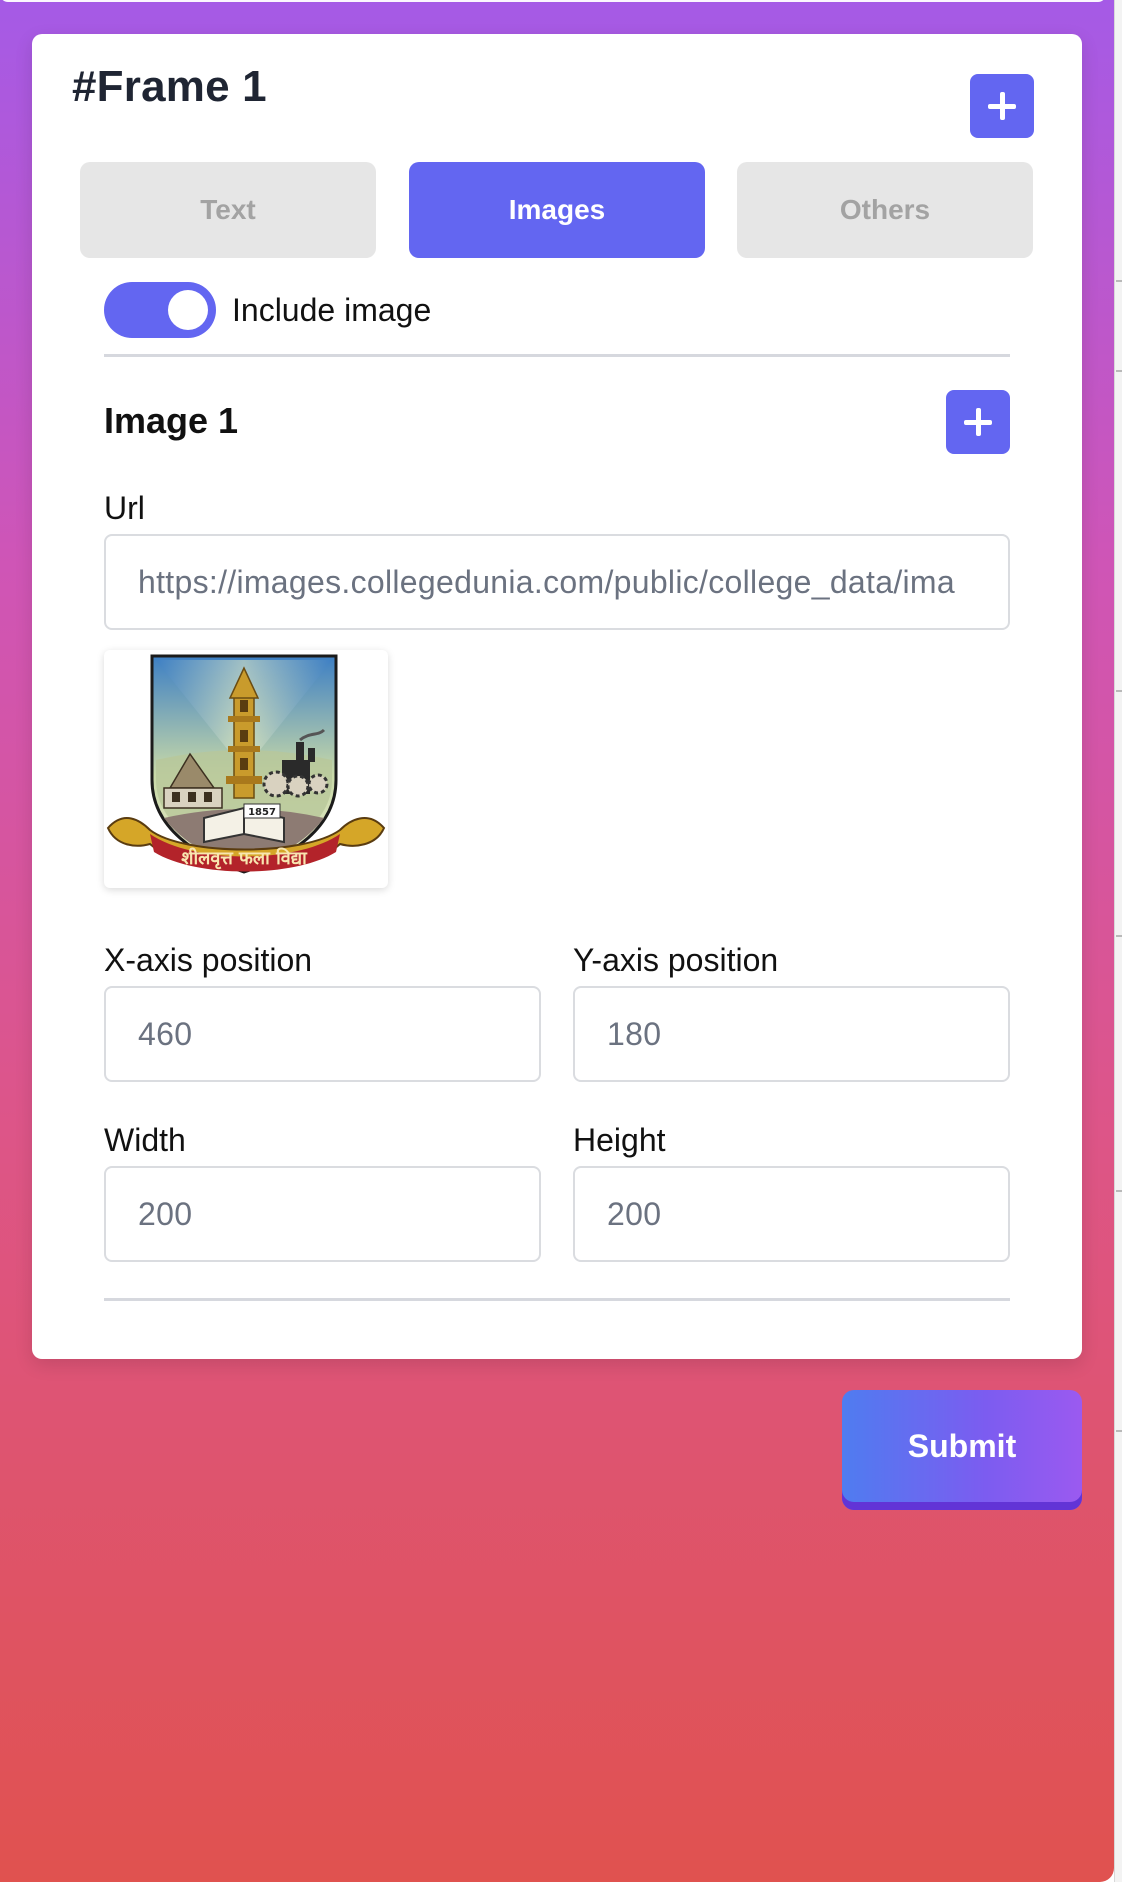 The height and width of the screenshot is (1882, 1122). I want to click on url-input, so click(557, 582).